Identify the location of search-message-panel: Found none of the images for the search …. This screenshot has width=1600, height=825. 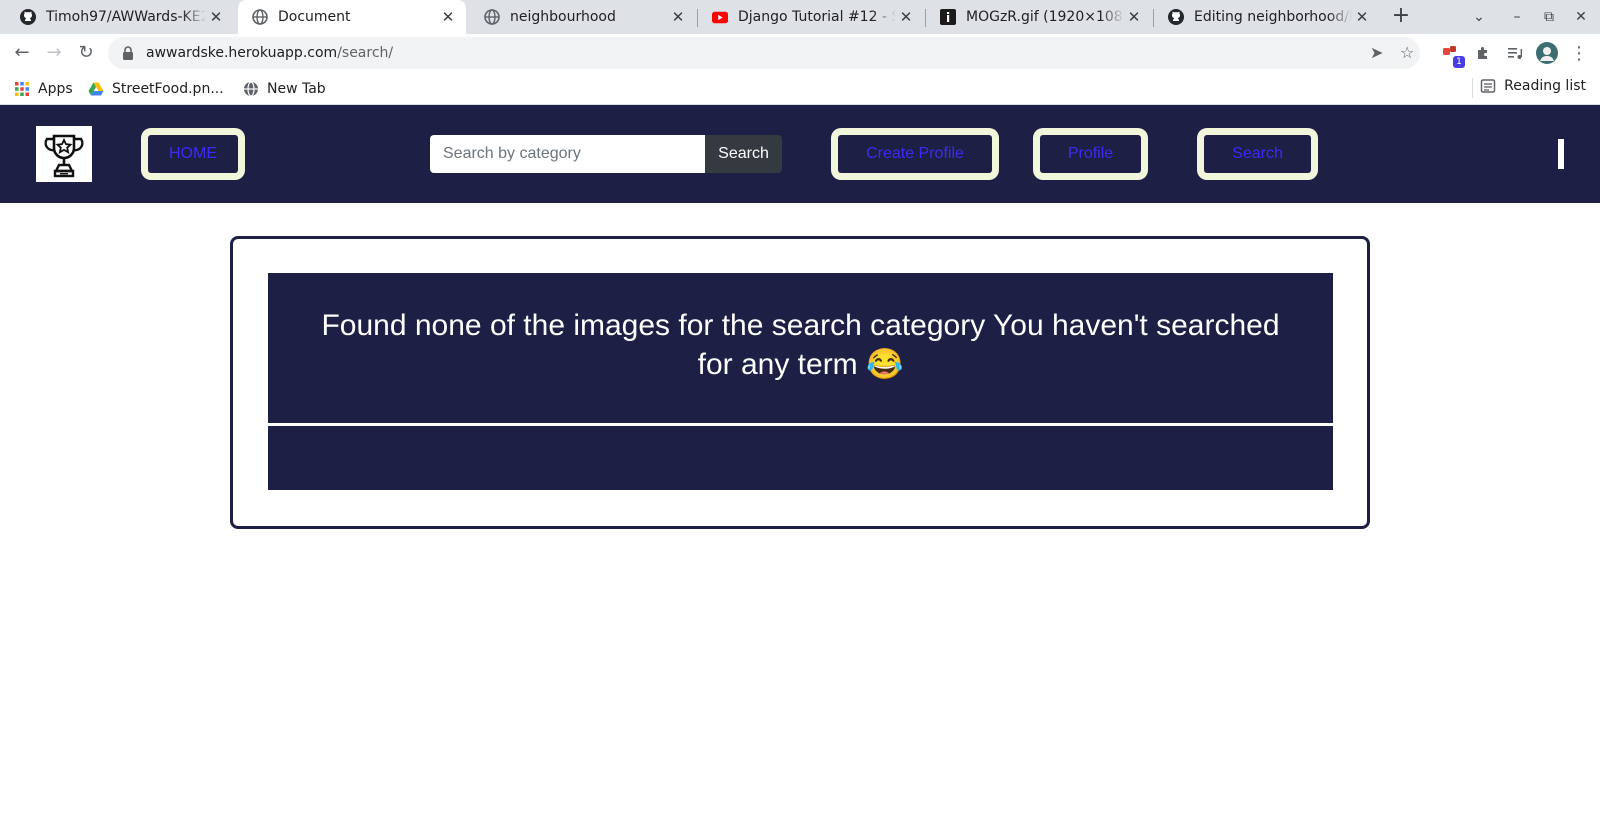
(800, 348).